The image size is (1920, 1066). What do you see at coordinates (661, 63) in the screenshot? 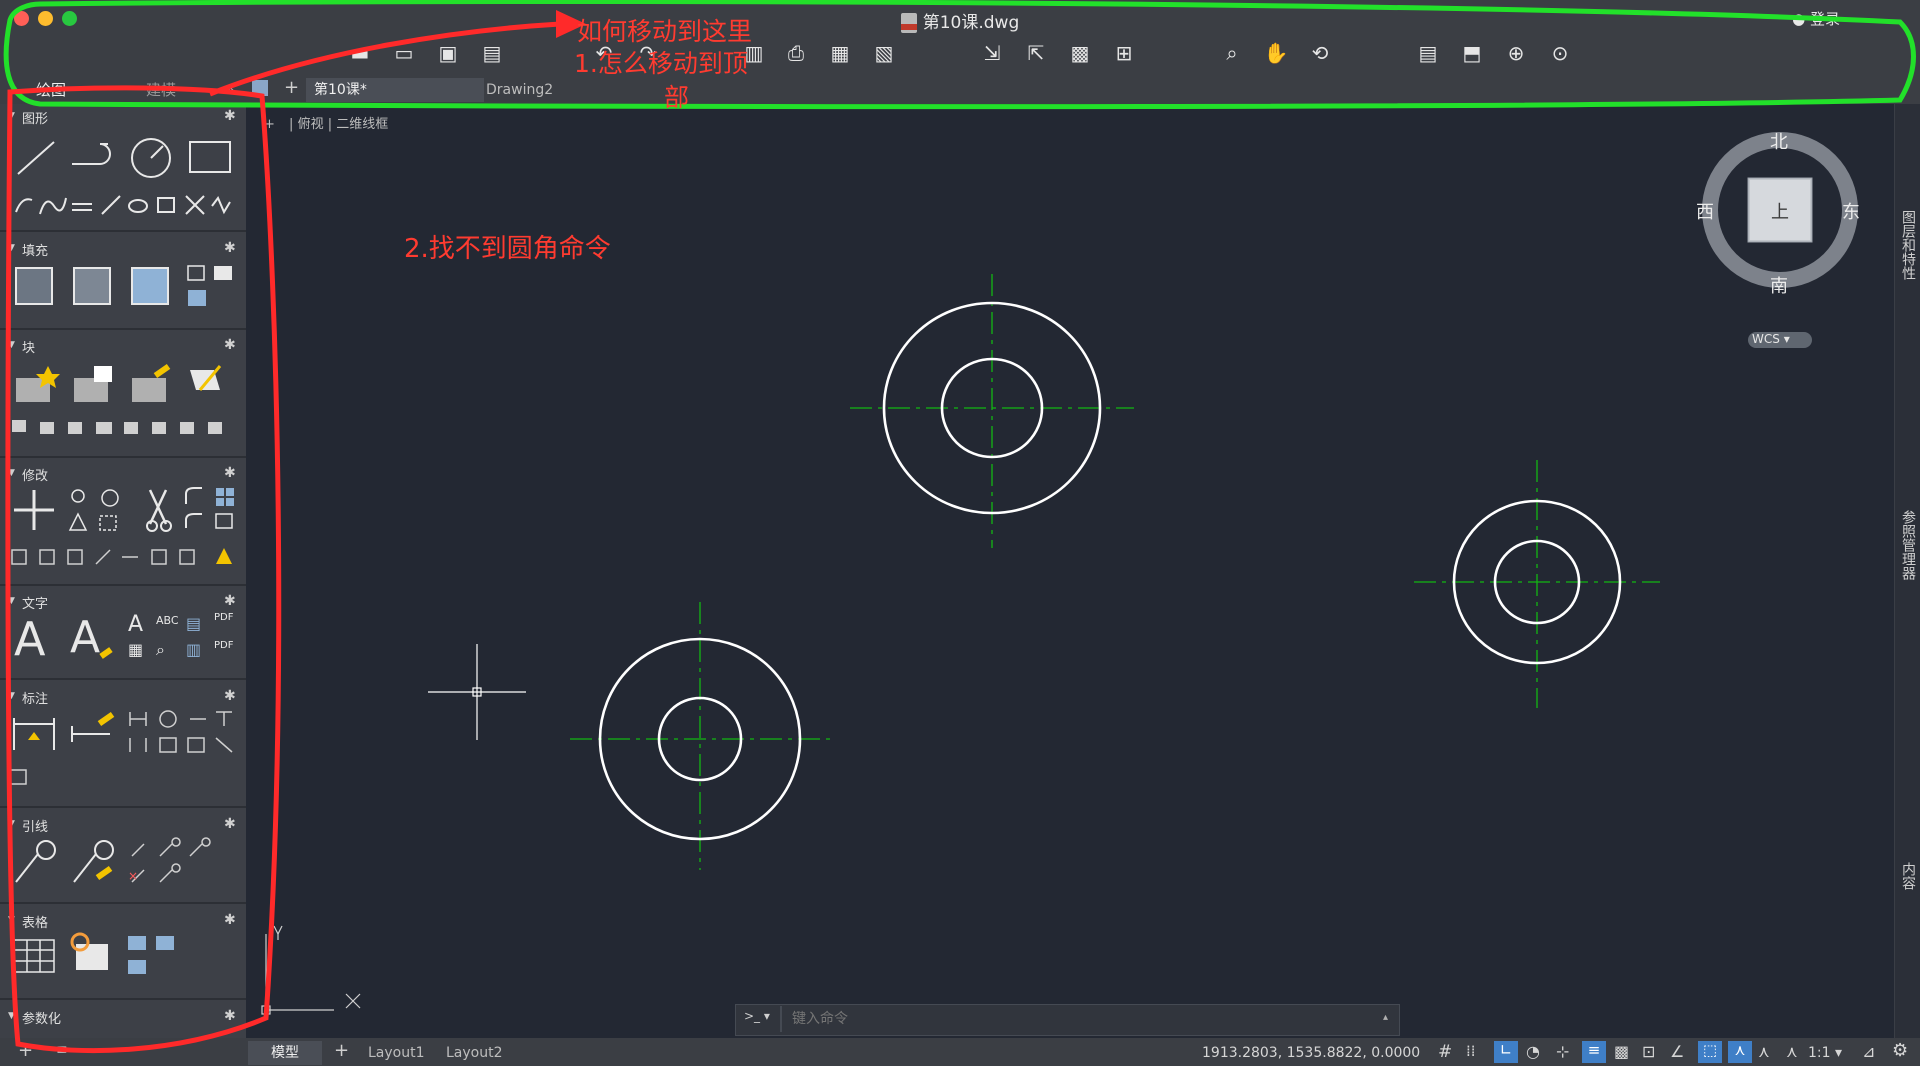
I see `annotation-top-2: 1.怎么移动到顶` at bounding box center [661, 63].